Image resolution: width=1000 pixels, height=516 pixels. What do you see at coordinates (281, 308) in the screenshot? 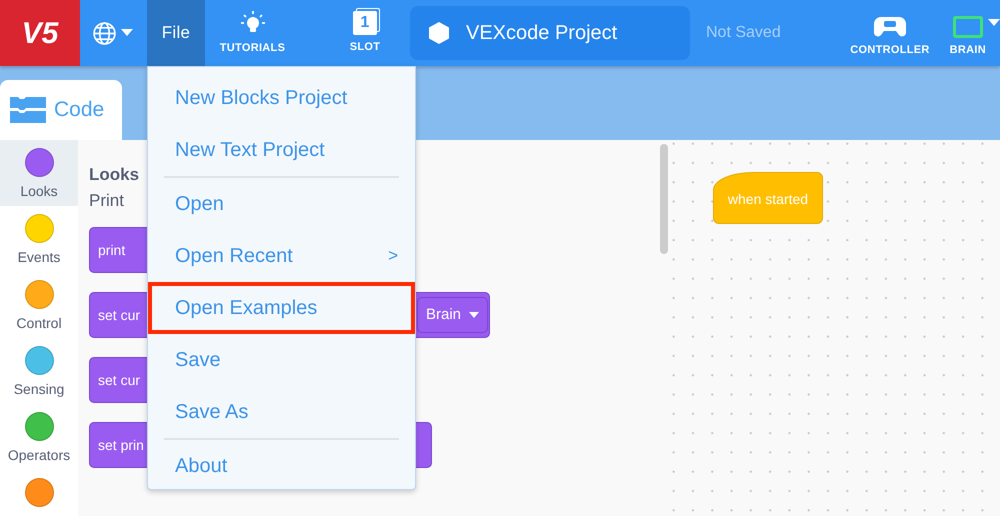
I see `menu-item: Open Examples` at bounding box center [281, 308].